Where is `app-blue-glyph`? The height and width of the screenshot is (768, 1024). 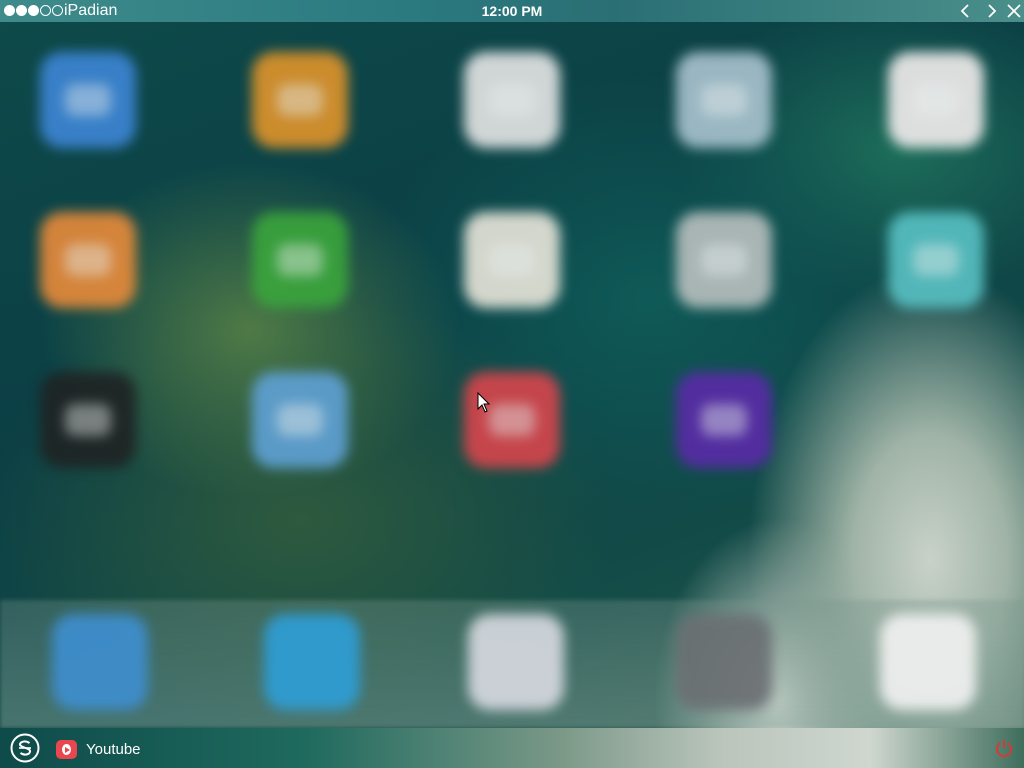 app-blue-glyph is located at coordinates (88, 100).